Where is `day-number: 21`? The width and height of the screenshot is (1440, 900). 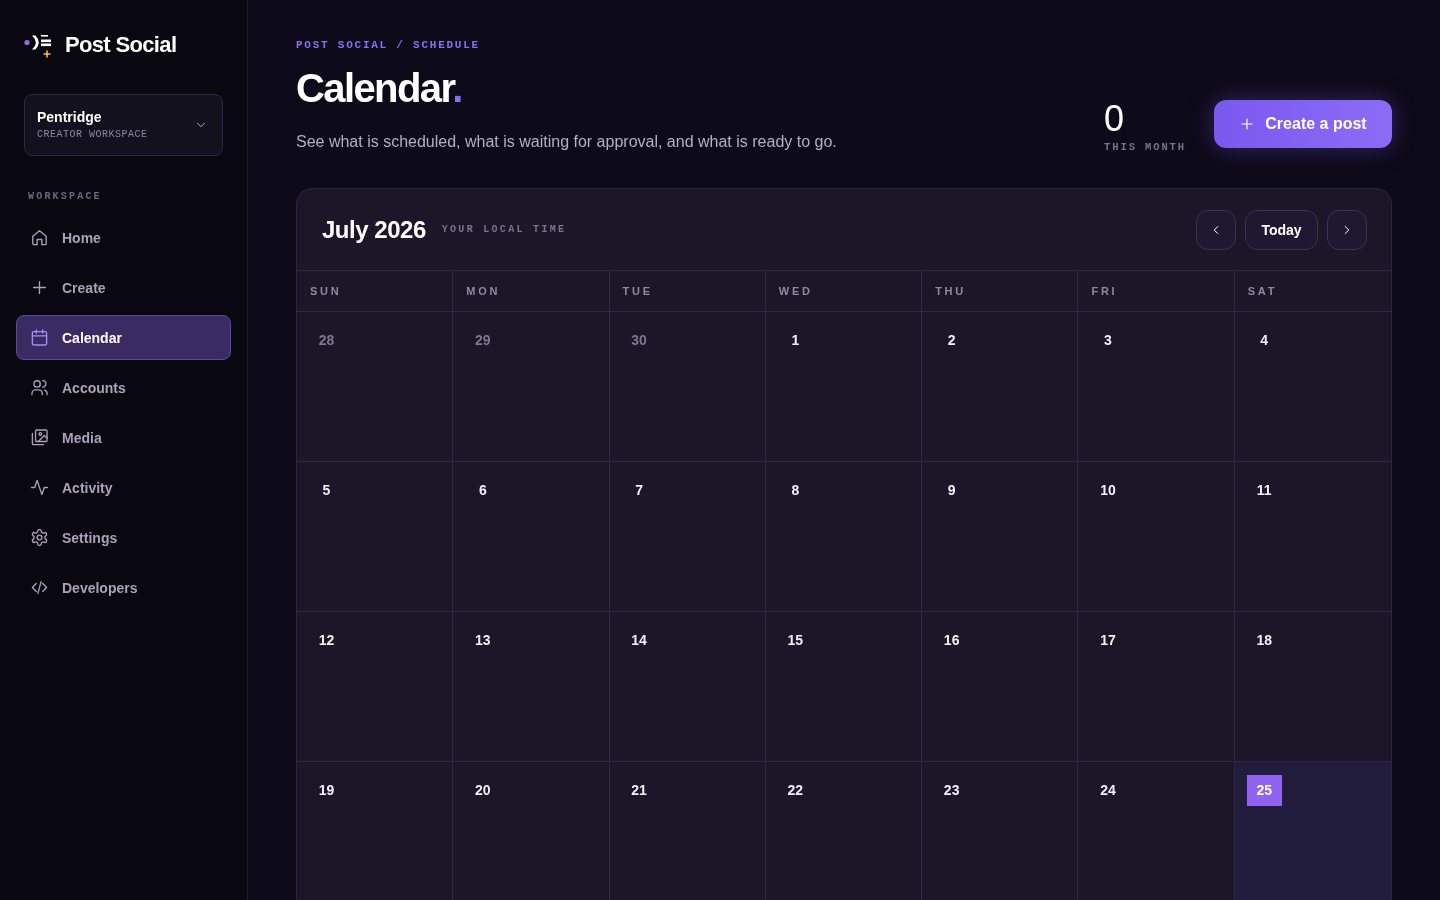
day-number: 21 is located at coordinates (639, 790).